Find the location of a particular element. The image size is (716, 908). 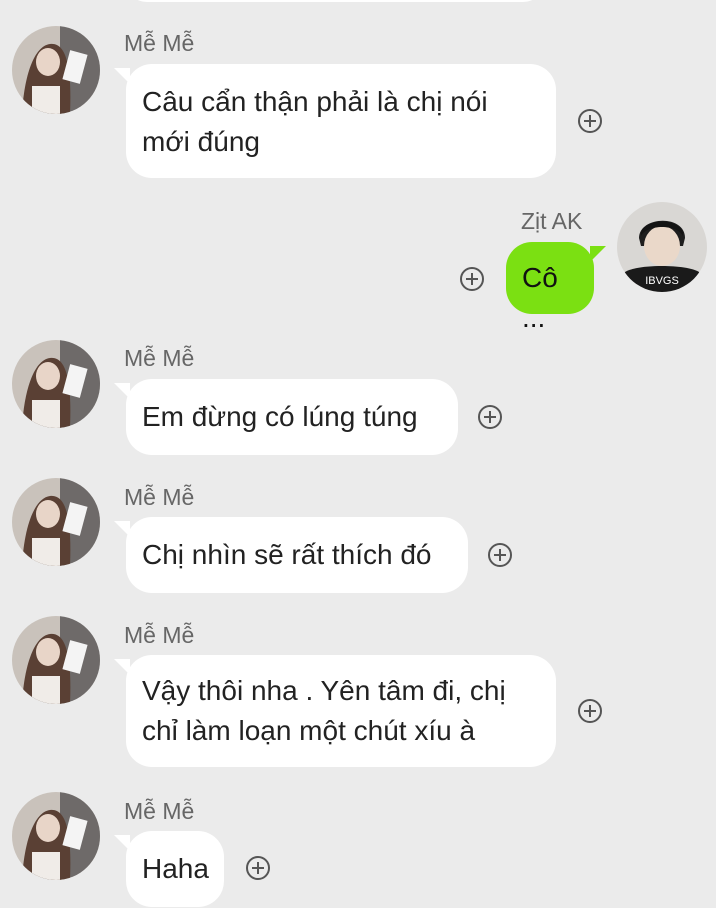

message-text-line: Haha is located at coordinates (175, 868).